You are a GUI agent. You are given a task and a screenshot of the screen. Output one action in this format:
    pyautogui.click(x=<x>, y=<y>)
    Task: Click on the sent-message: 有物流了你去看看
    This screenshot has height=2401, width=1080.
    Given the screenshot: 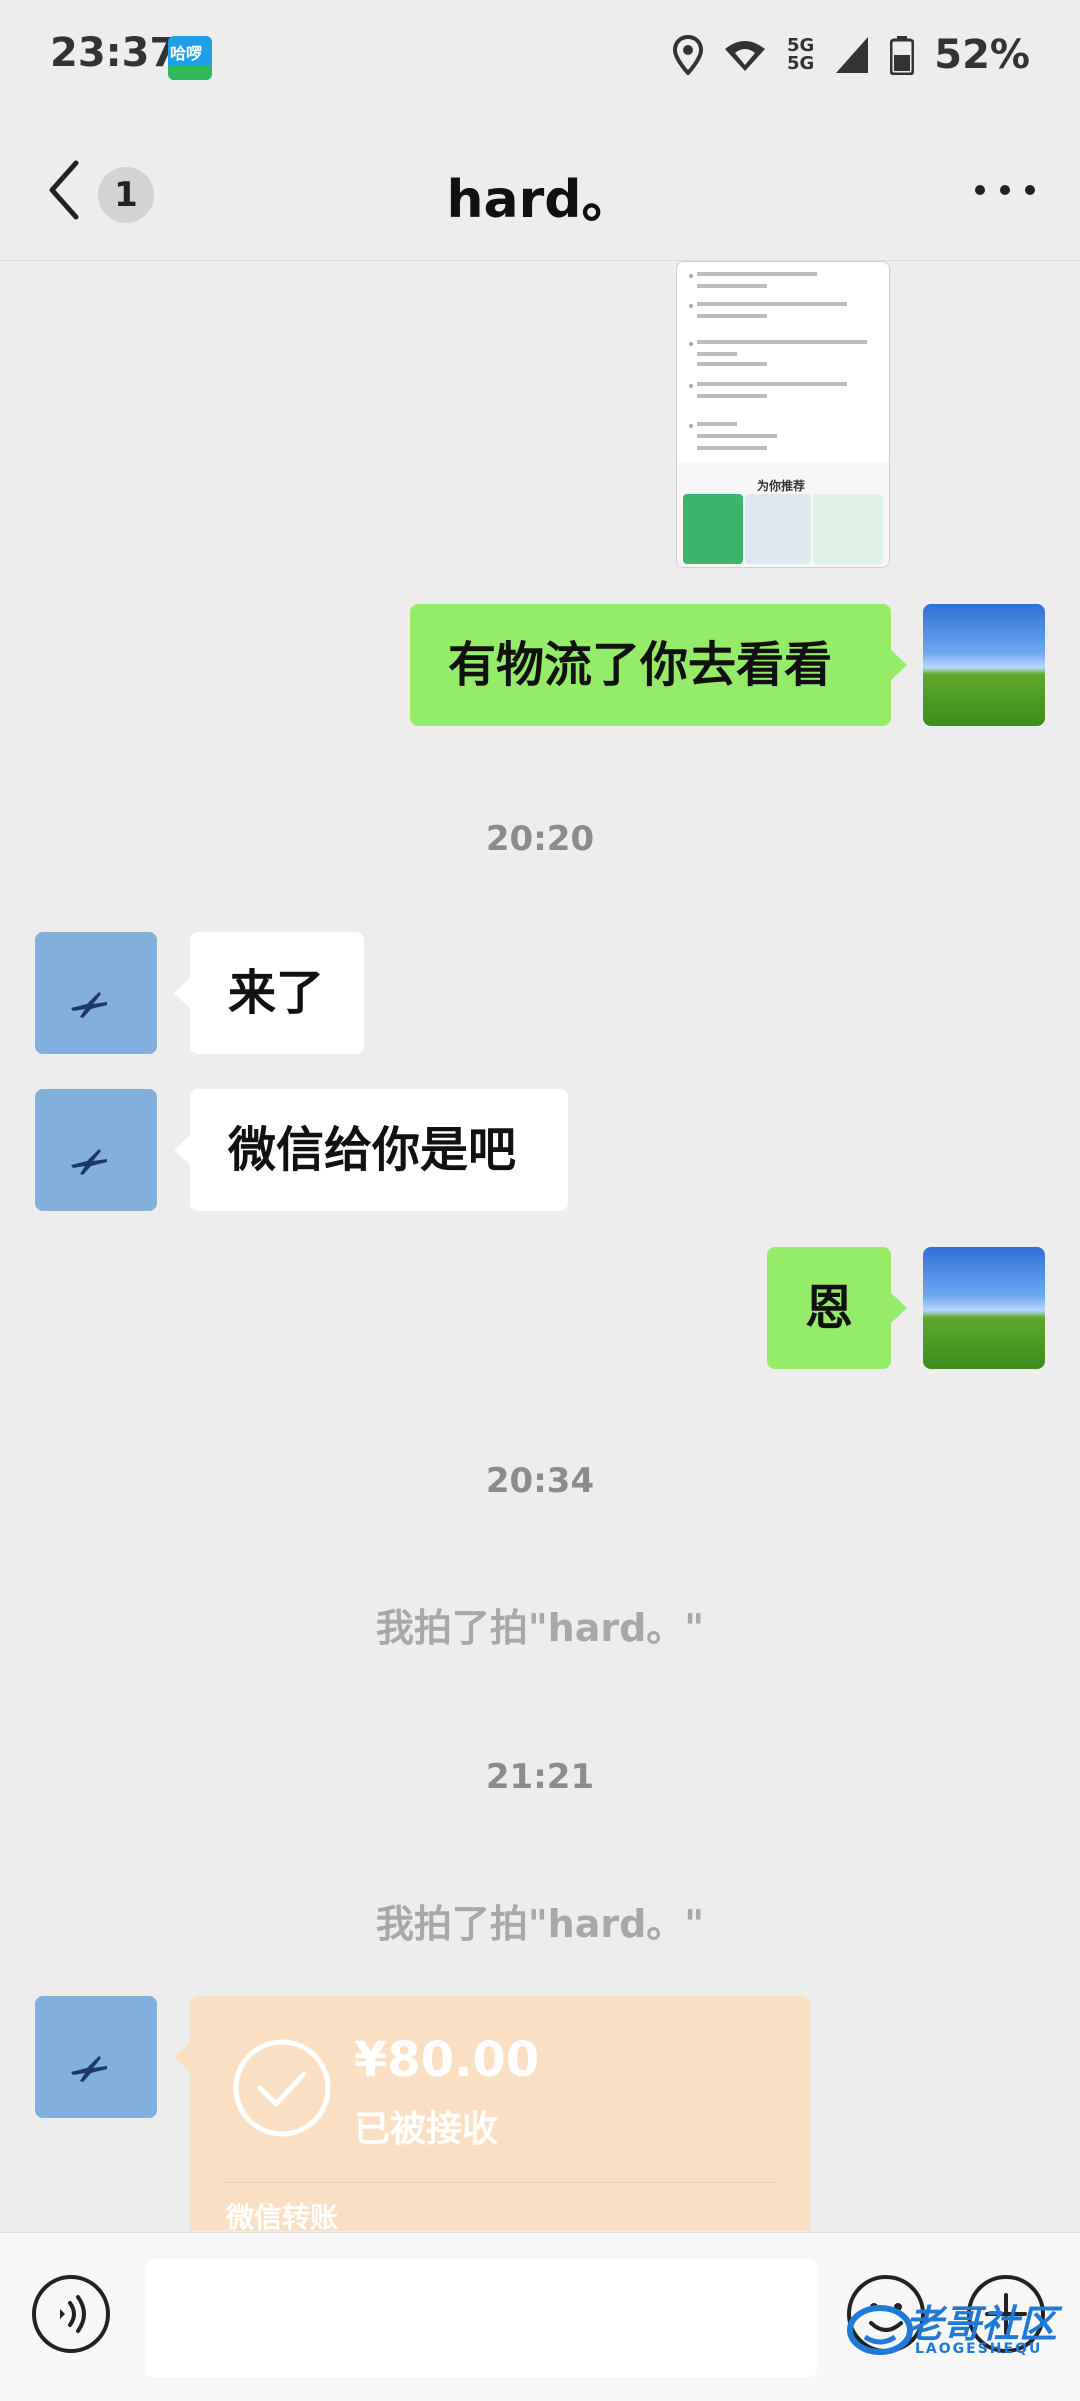 What is the action you would take?
    pyautogui.click(x=658, y=665)
    